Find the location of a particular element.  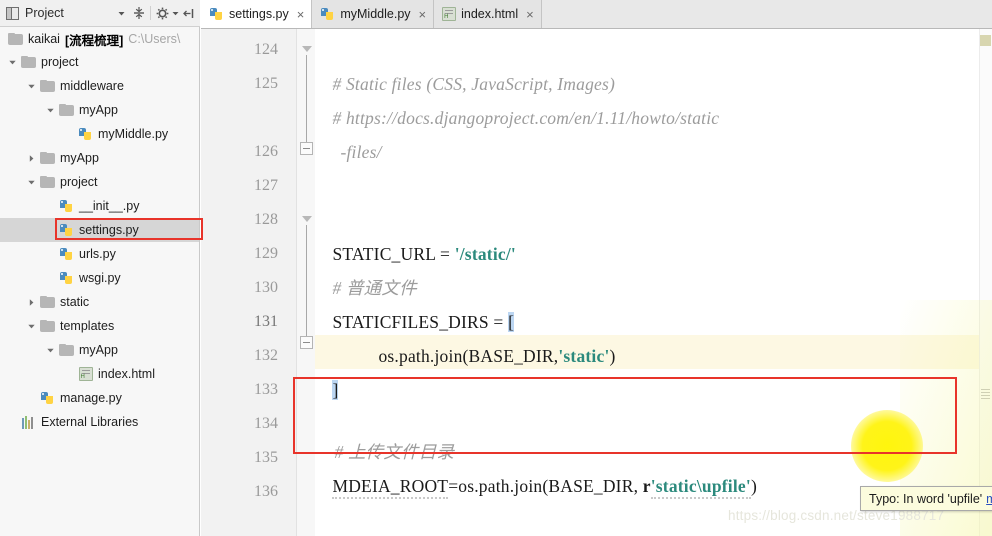

tree-item-init-py: __init__.py is located at coordinates (99, 206).